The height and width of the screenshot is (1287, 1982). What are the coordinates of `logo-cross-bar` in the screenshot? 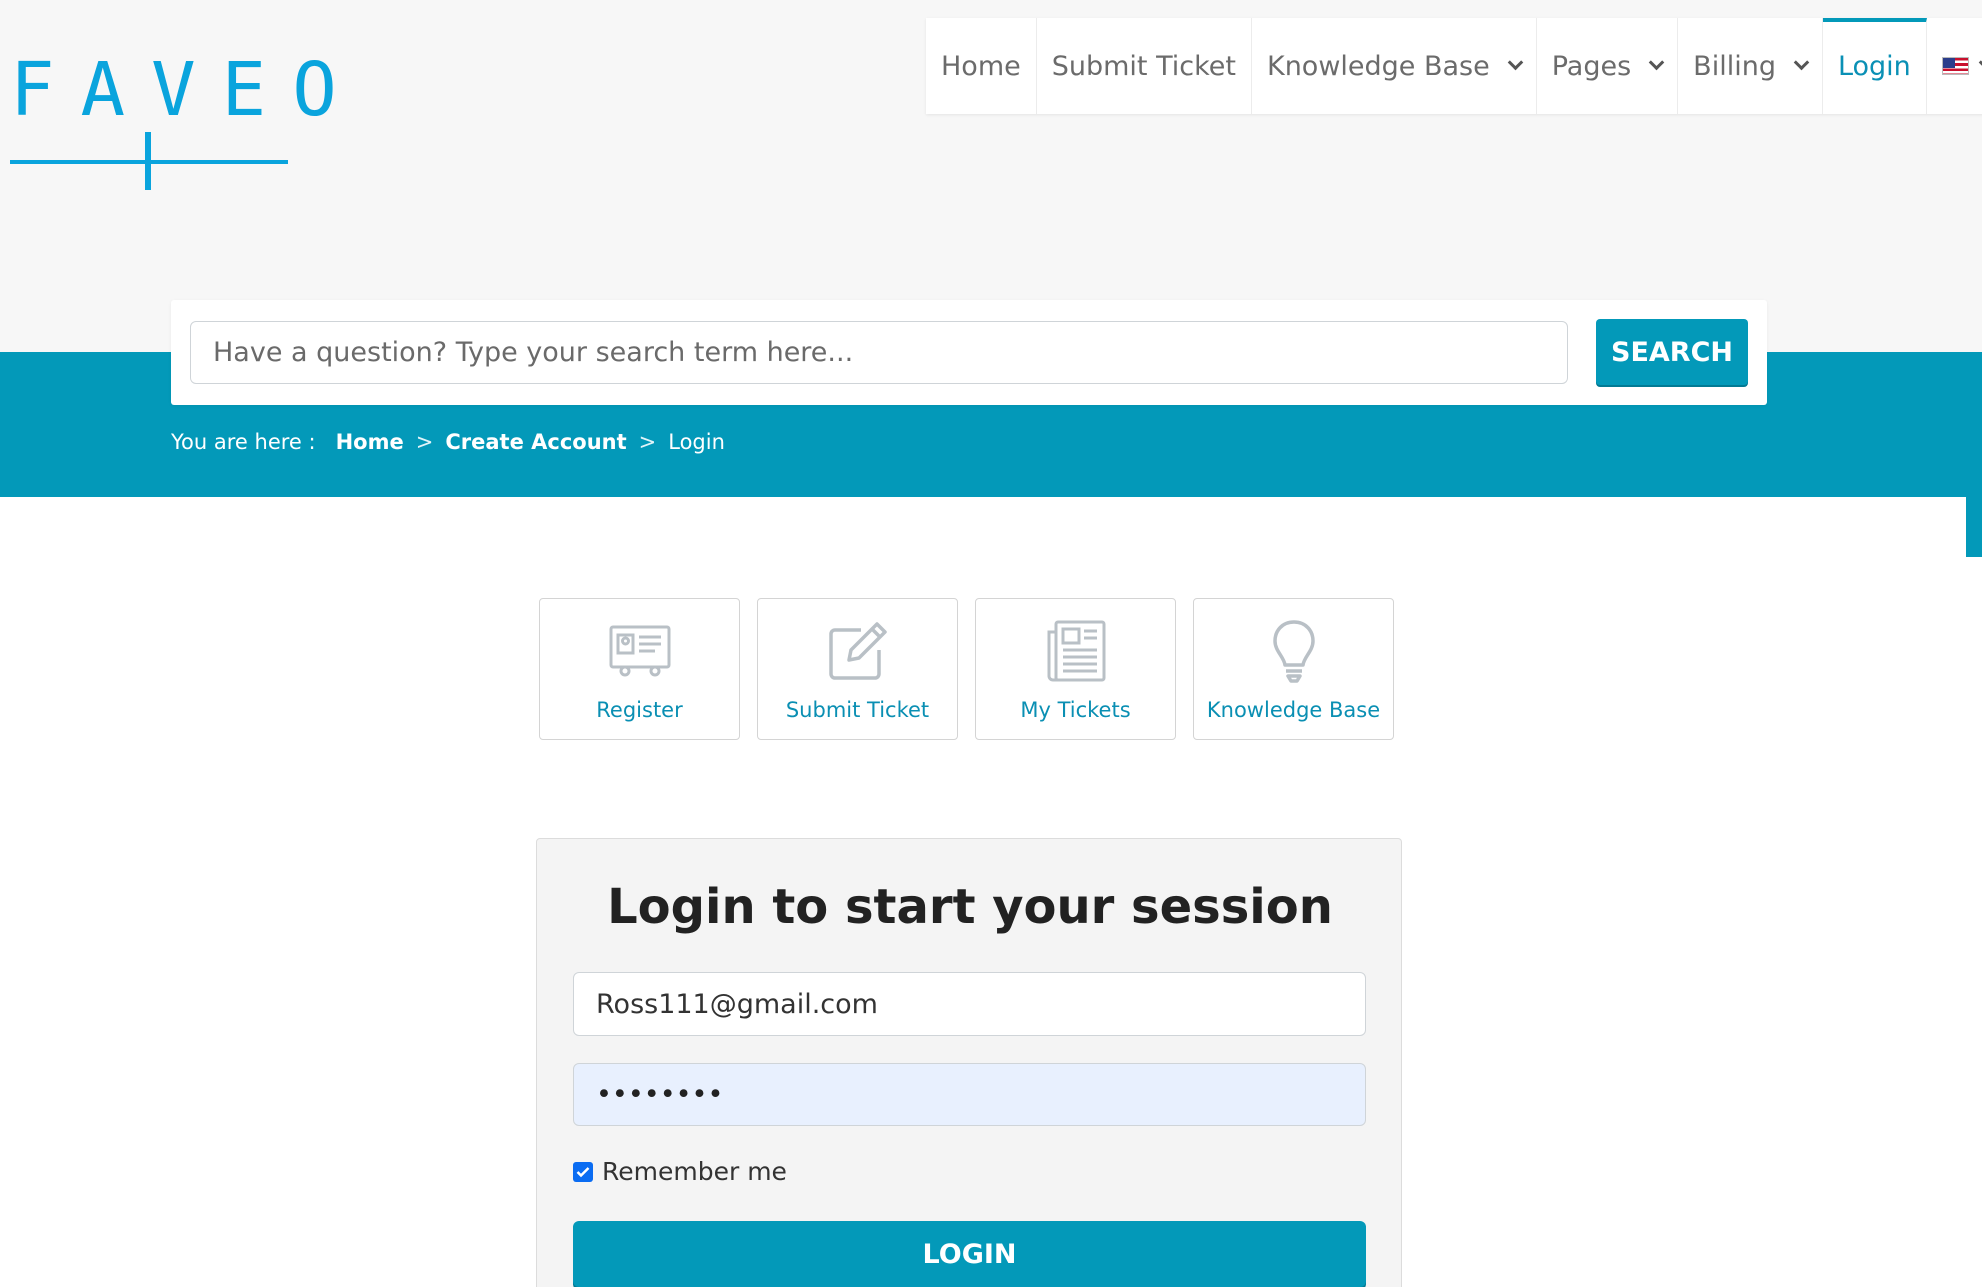 It's located at (148, 161).